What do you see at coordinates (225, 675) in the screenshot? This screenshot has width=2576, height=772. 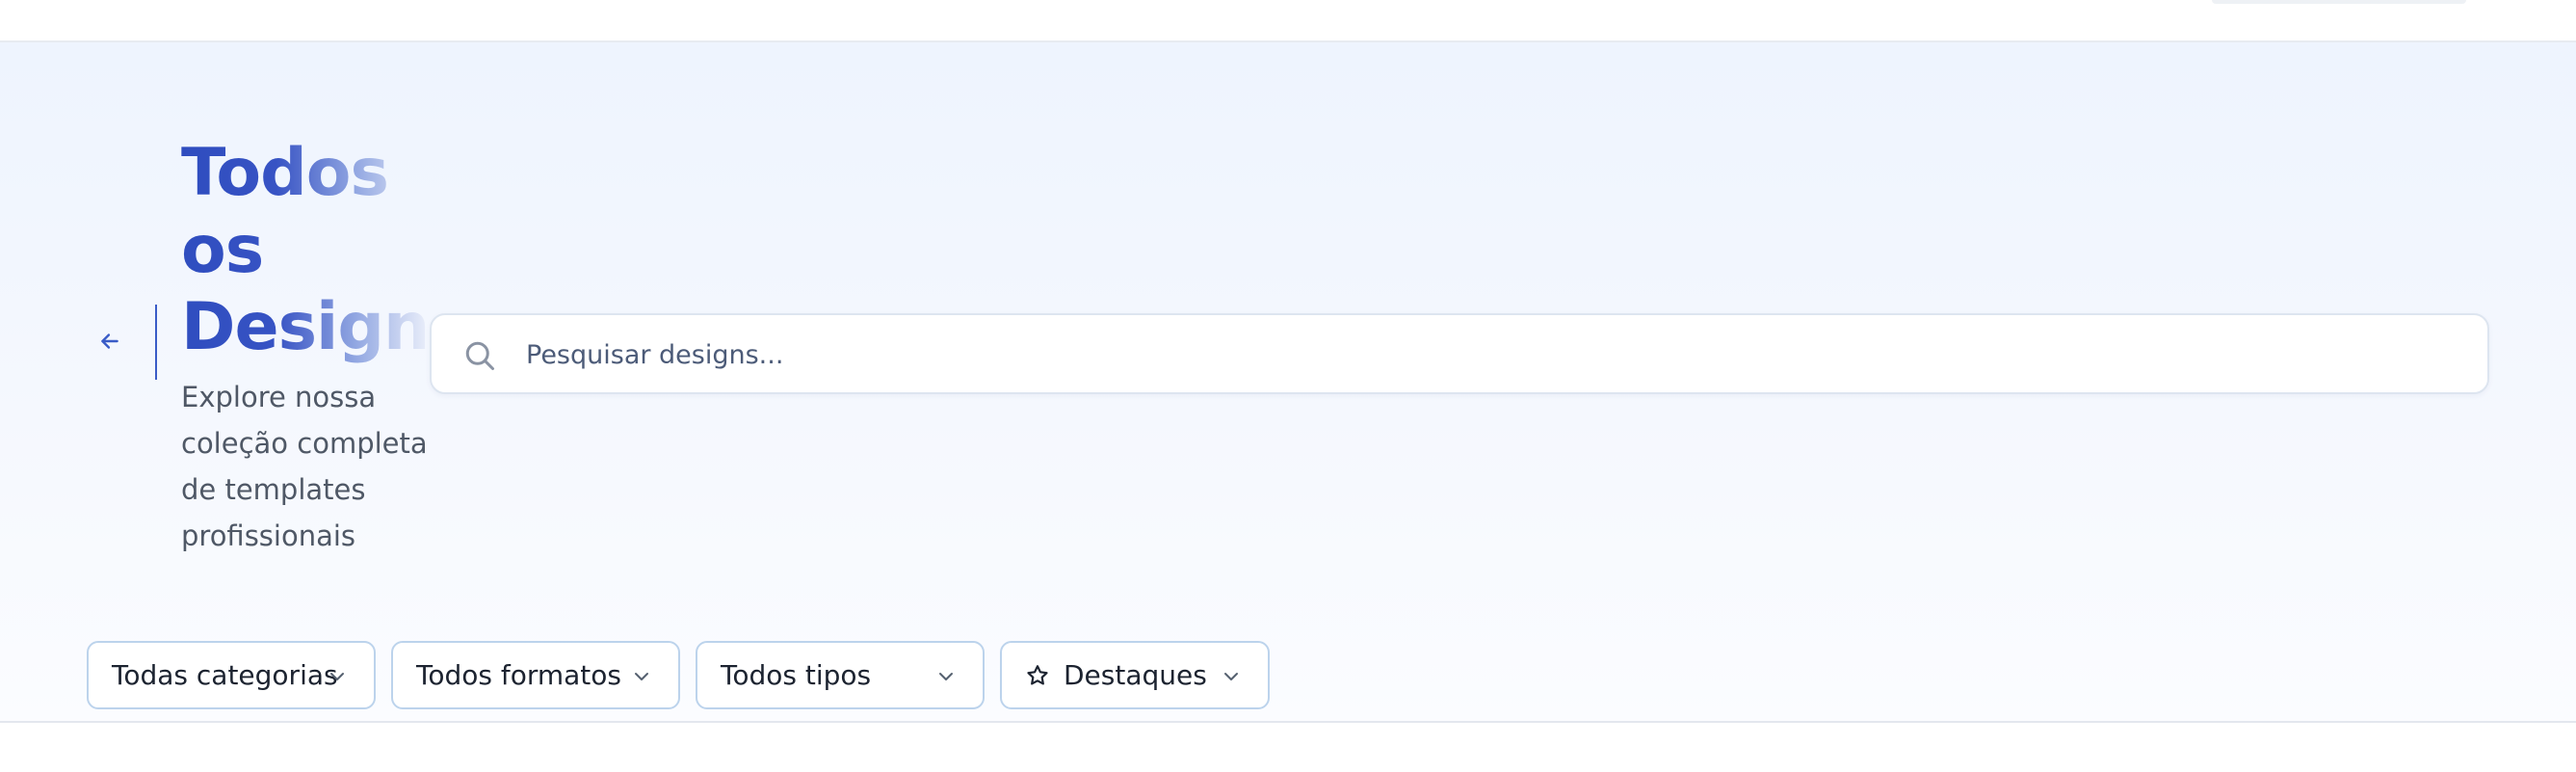 I see `category-filter-label: Todas categorias` at bounding box center [225, 675].